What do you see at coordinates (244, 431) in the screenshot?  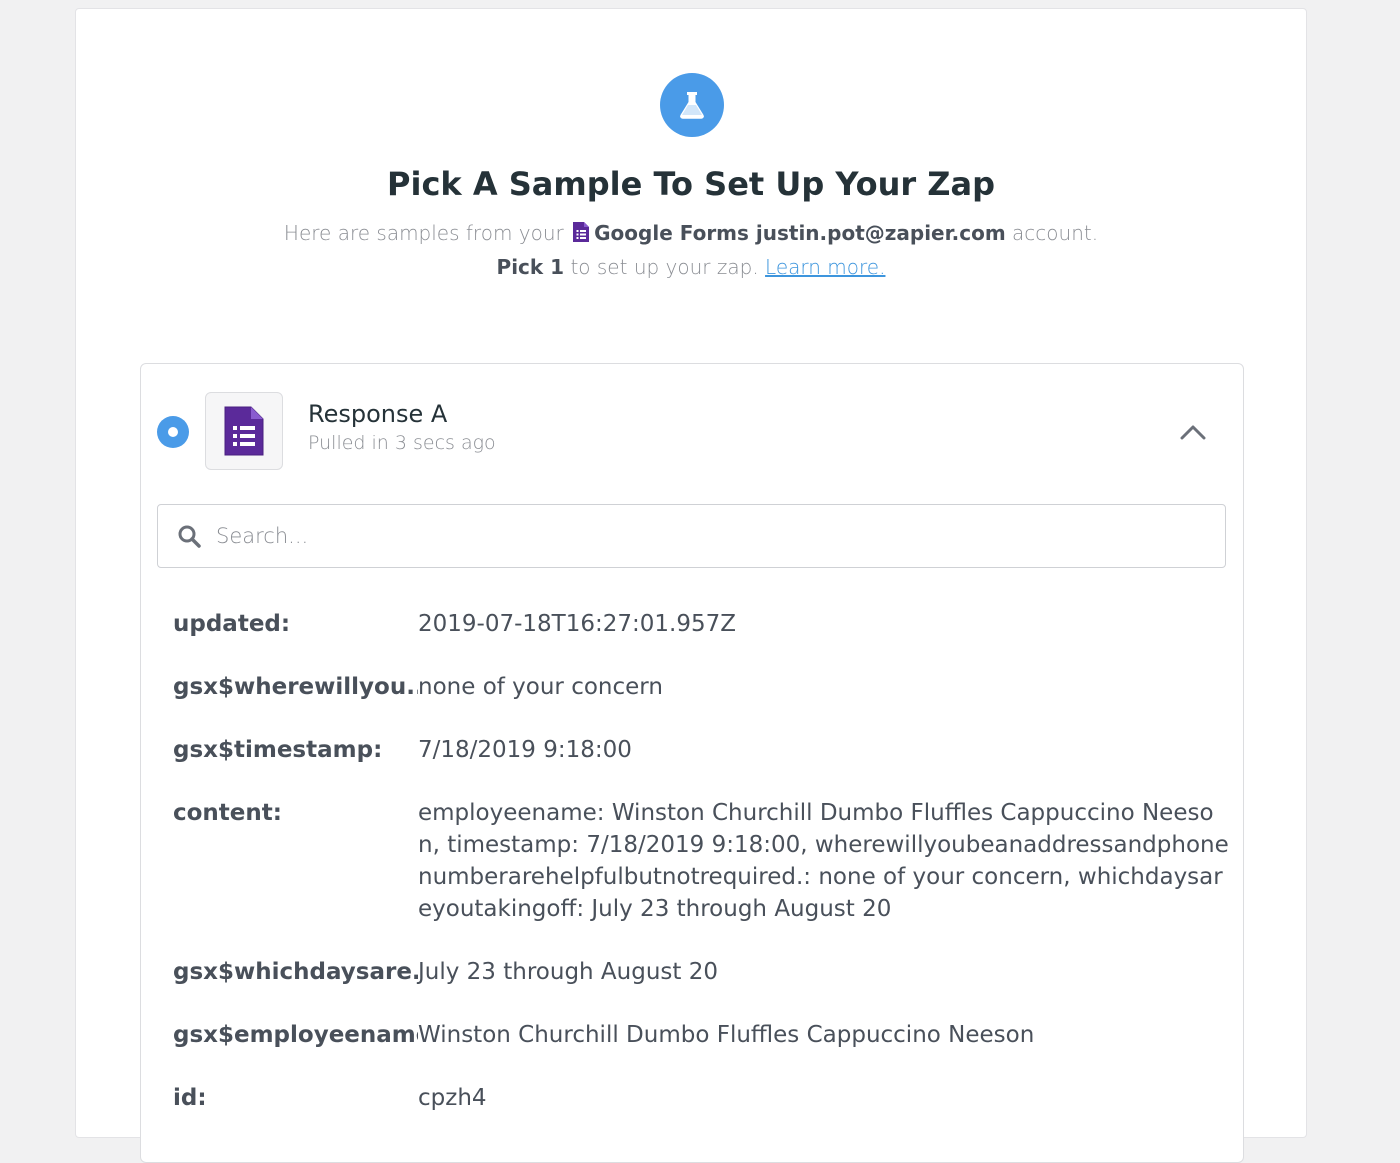 I see `google-forms-app-icon` at bounding box center [244, 431].